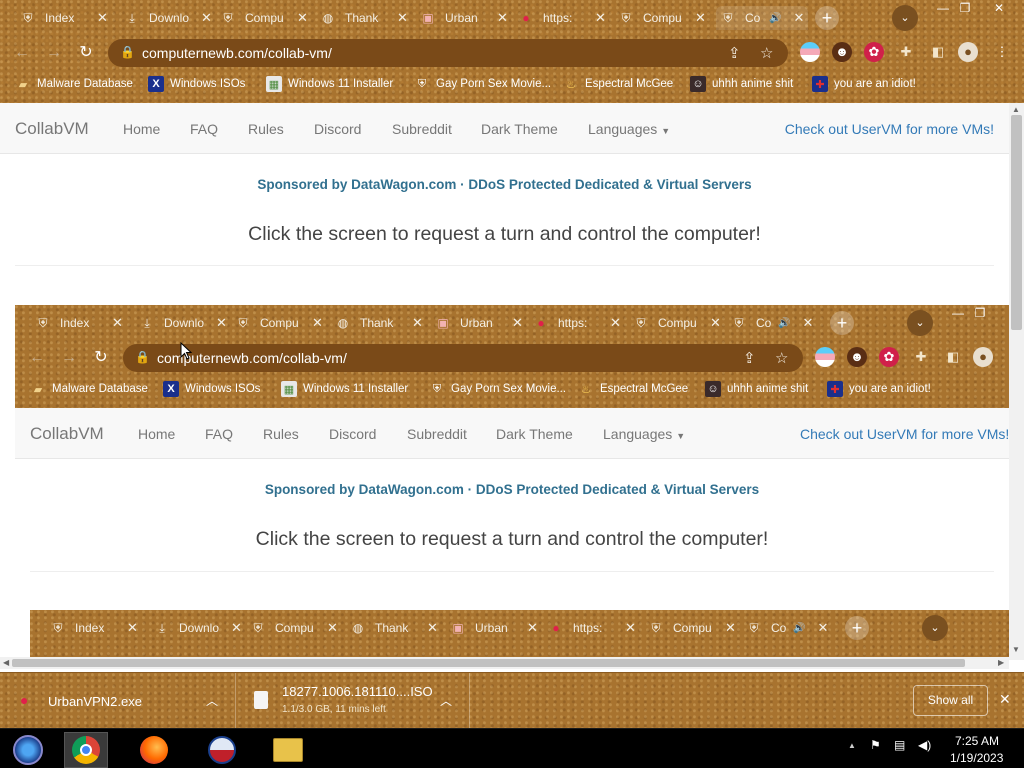 Image resolution: width=1024 pixels, height=768 pixels. I want to click on nav-languages: Languages ▼, so click(629, 129).